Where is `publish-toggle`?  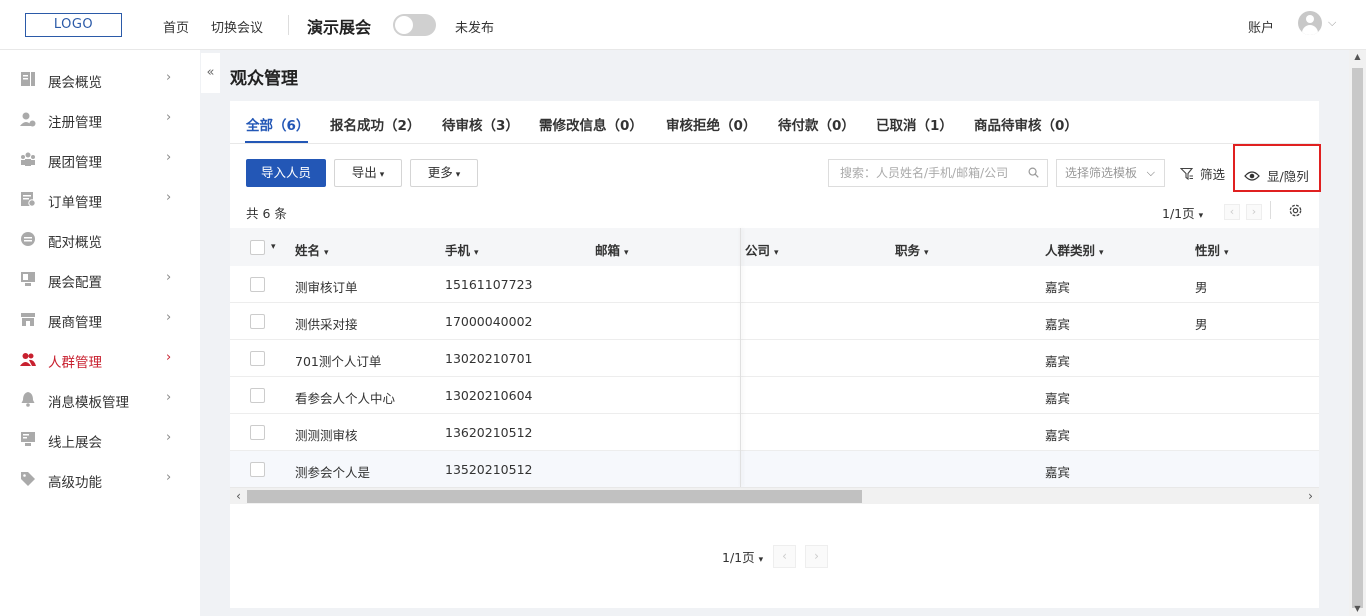
publish-toggle is located at coordinates (414, 25).